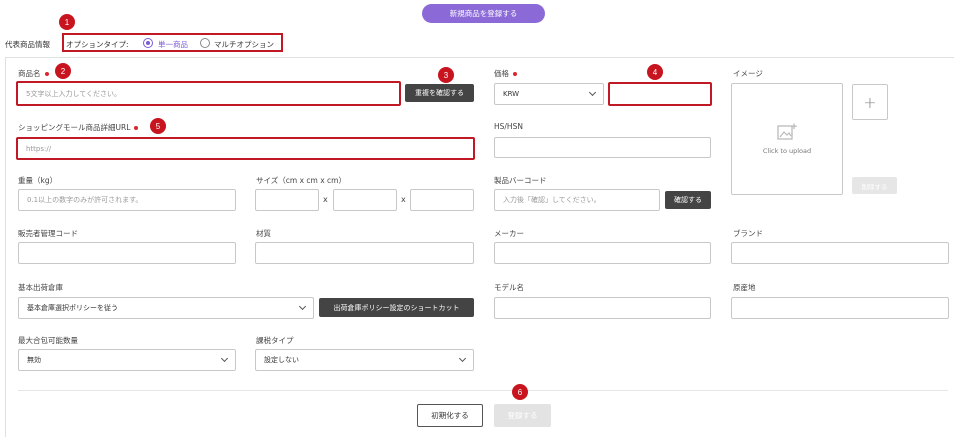  I want to click on hs-hsn-label: HS/HSN, so click(508, 126).